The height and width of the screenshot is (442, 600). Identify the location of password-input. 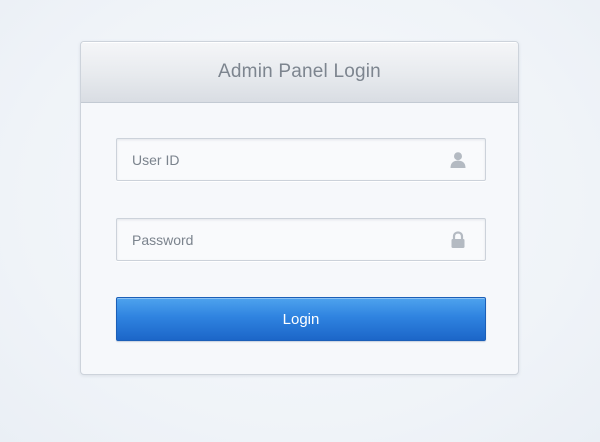
(282, 239).